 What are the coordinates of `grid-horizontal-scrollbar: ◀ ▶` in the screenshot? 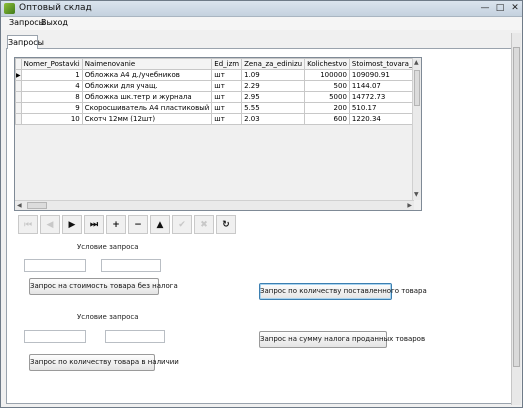 It's located at (214, 205).